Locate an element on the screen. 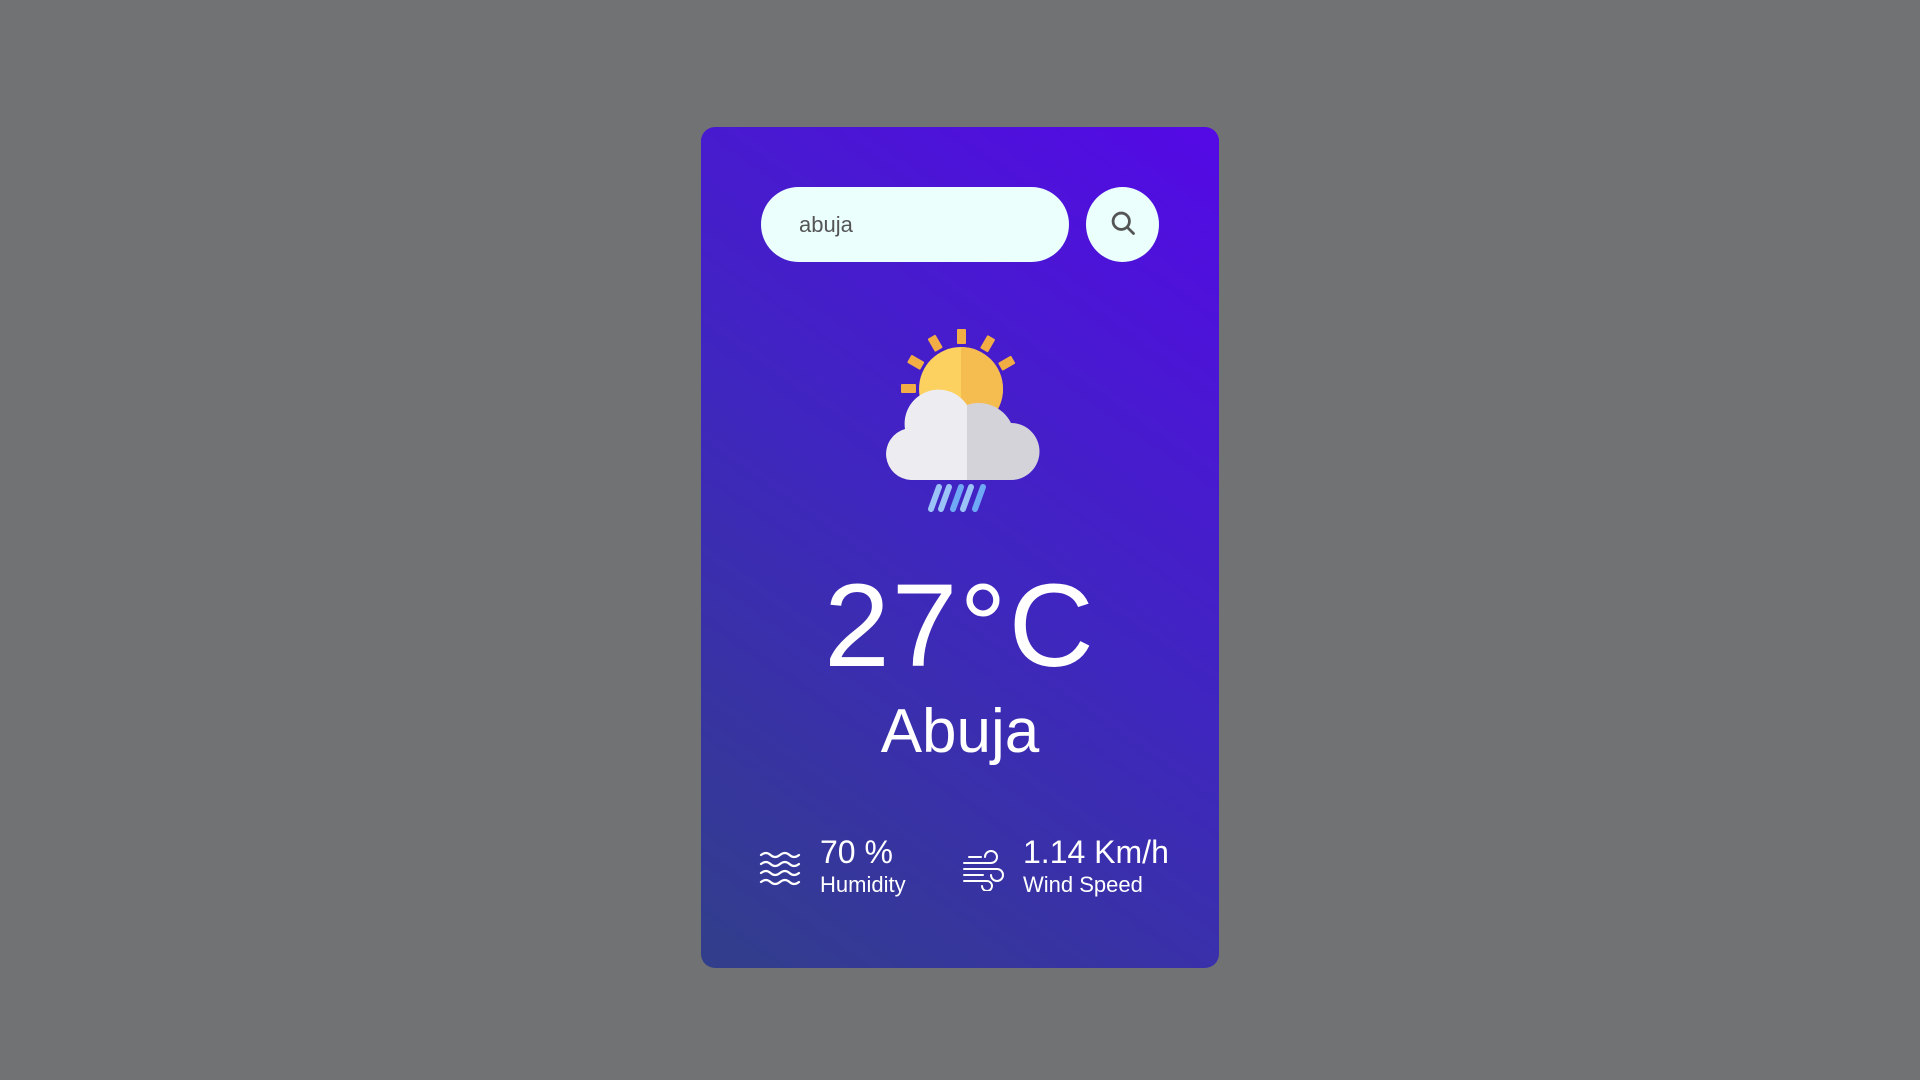 The width and height of the screenshot is (1920, 1080). wind-icon is located at coordinates (983, 869).